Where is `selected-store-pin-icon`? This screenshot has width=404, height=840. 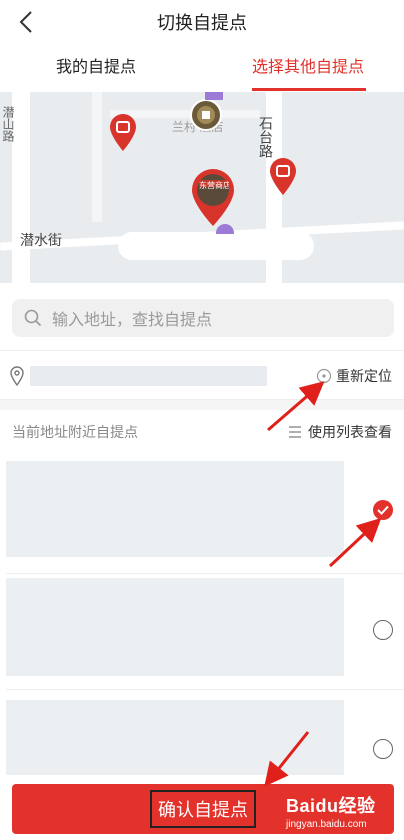
selected-store-pin-icon is located at coordinates (213, 198).